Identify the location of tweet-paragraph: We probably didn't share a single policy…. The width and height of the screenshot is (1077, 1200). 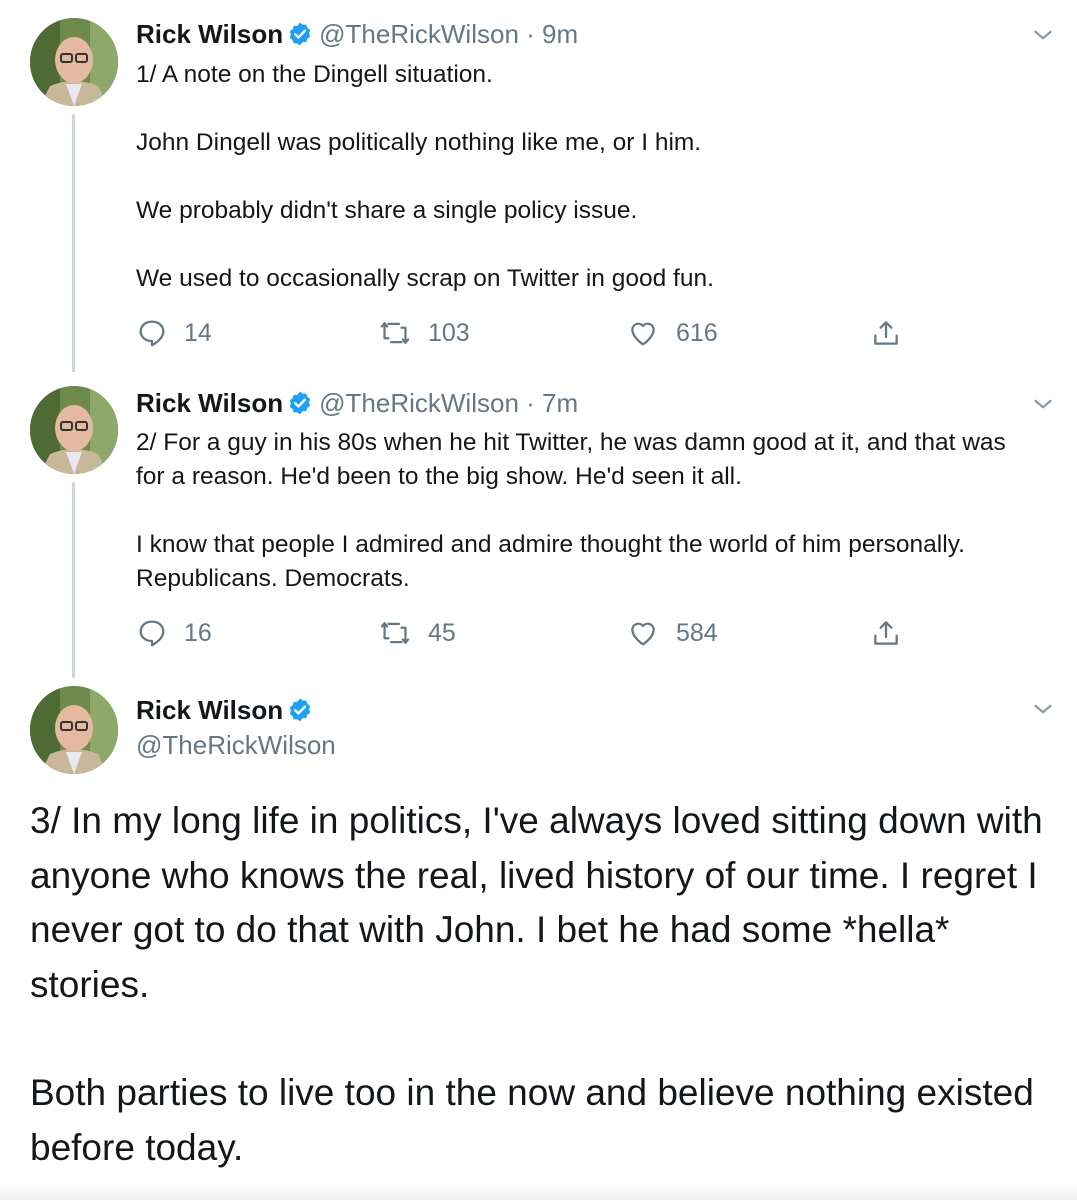
(387, 210).